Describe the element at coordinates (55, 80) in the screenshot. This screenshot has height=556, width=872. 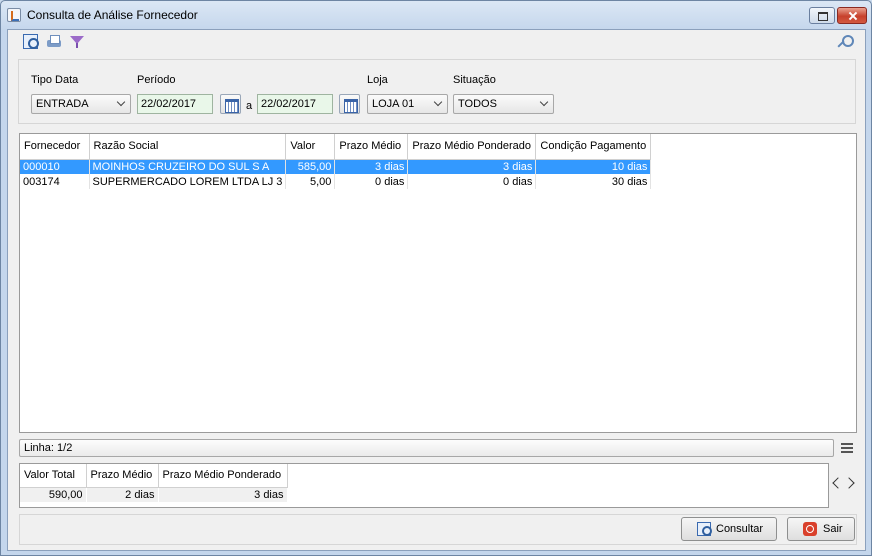
I see `tipo-data-label: Tipo Data` at that location.